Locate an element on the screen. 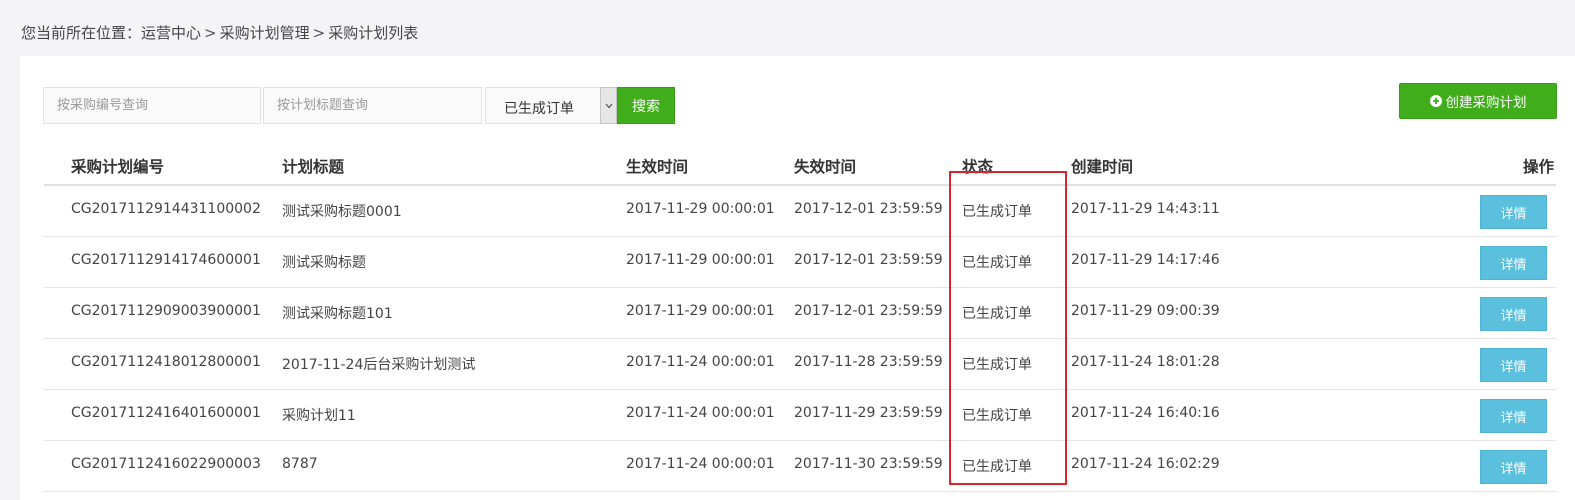 This screenshot has height=500, width=1575. breadcrumb-item-plan-list: 采购计划列表 is located at coordinates (373, 33).